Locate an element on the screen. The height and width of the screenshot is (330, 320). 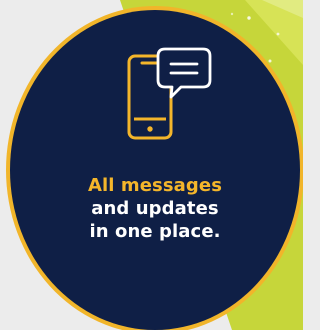
headline-line-2: and updates is located at coordinates (155, 209).